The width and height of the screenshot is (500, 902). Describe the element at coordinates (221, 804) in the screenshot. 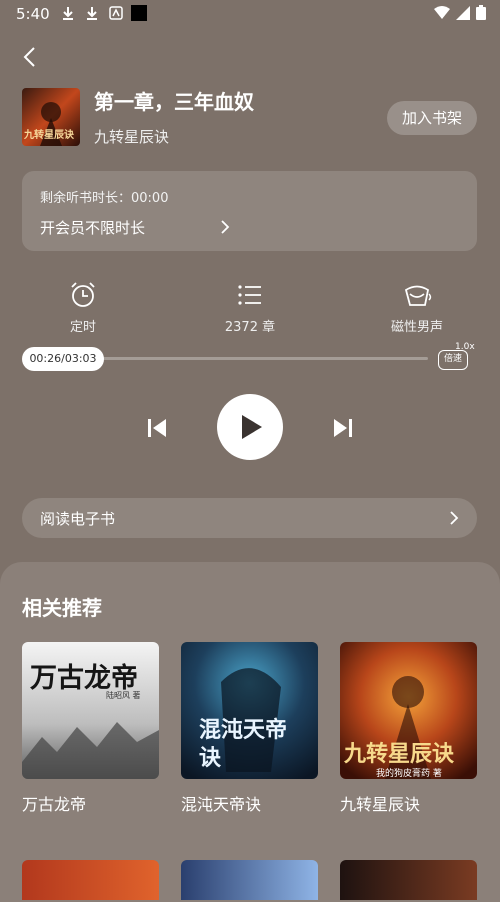

I see `recommendation-title: 混沌天帝诀` at that location.